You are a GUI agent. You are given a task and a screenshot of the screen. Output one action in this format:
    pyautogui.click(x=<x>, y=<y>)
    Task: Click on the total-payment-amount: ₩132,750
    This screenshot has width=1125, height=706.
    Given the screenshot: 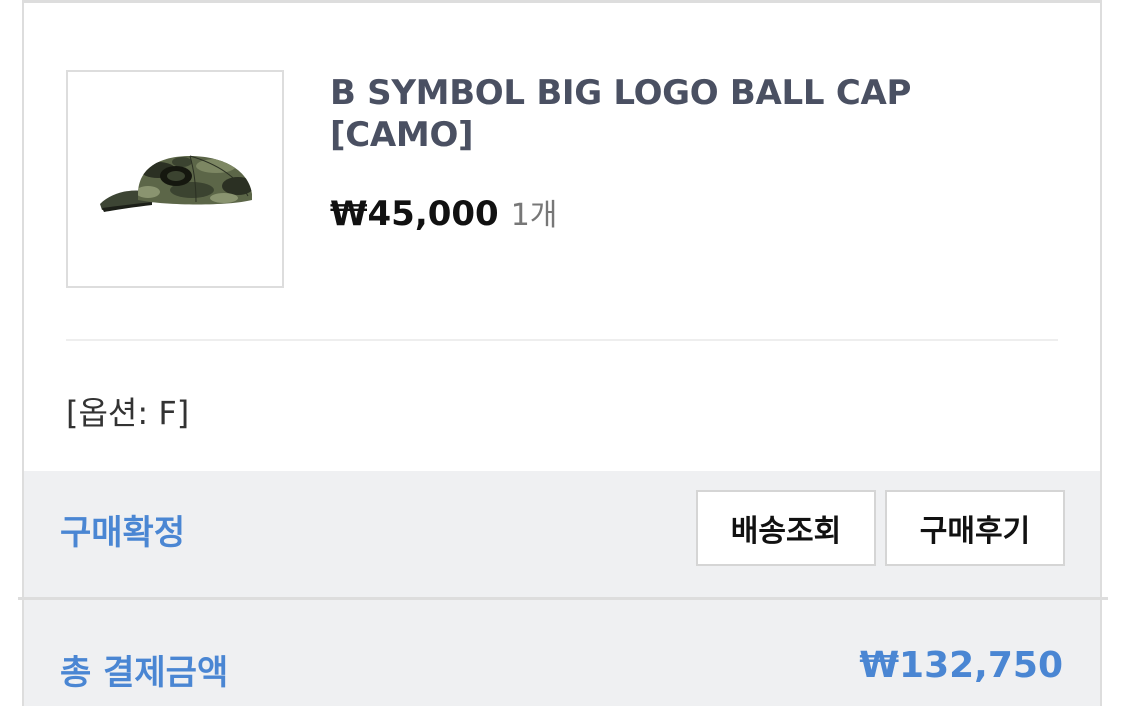 What is the action you would take?
    pyautogui.click(x=961, y=665)
    